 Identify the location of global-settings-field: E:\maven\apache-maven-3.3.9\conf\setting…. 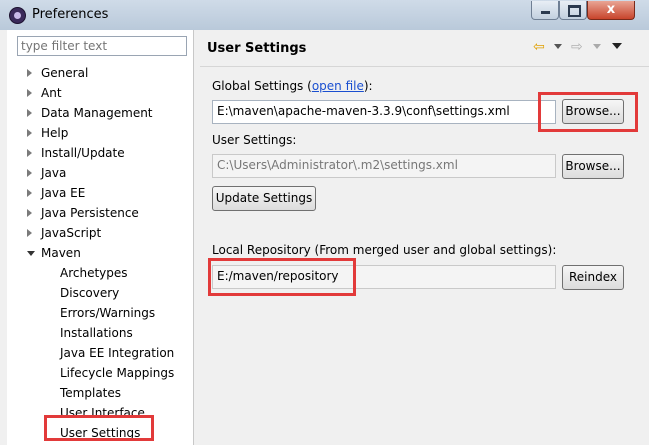
(384, 112).